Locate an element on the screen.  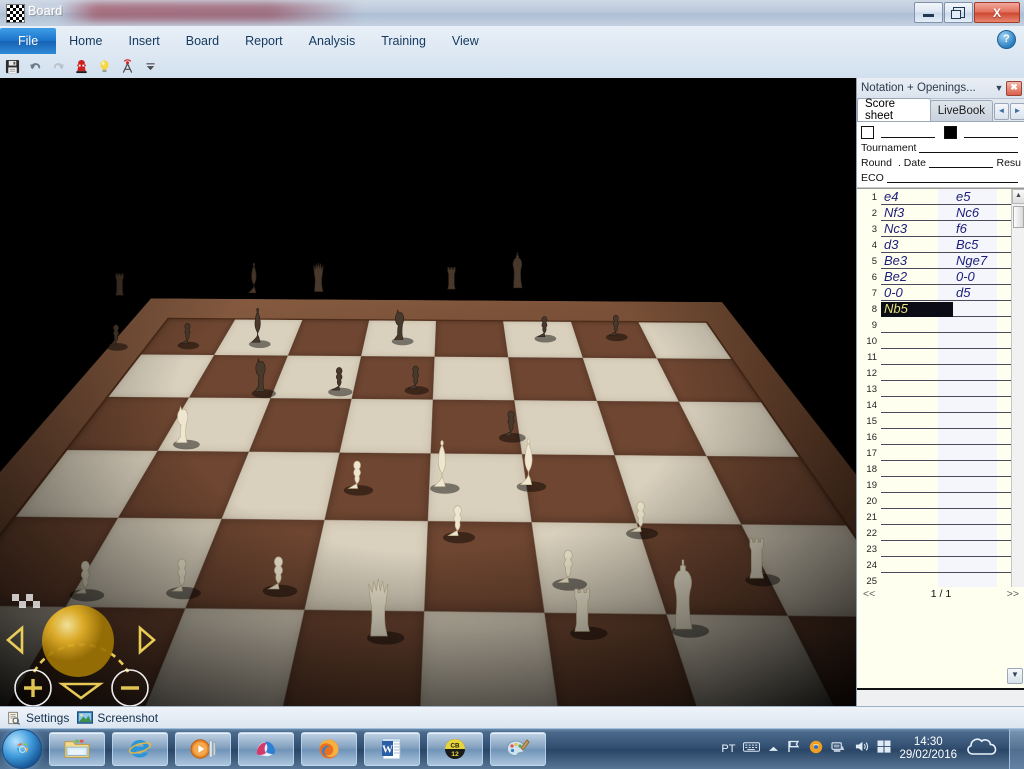
pager-next-button: >> is located at coordinates (1013, 594).